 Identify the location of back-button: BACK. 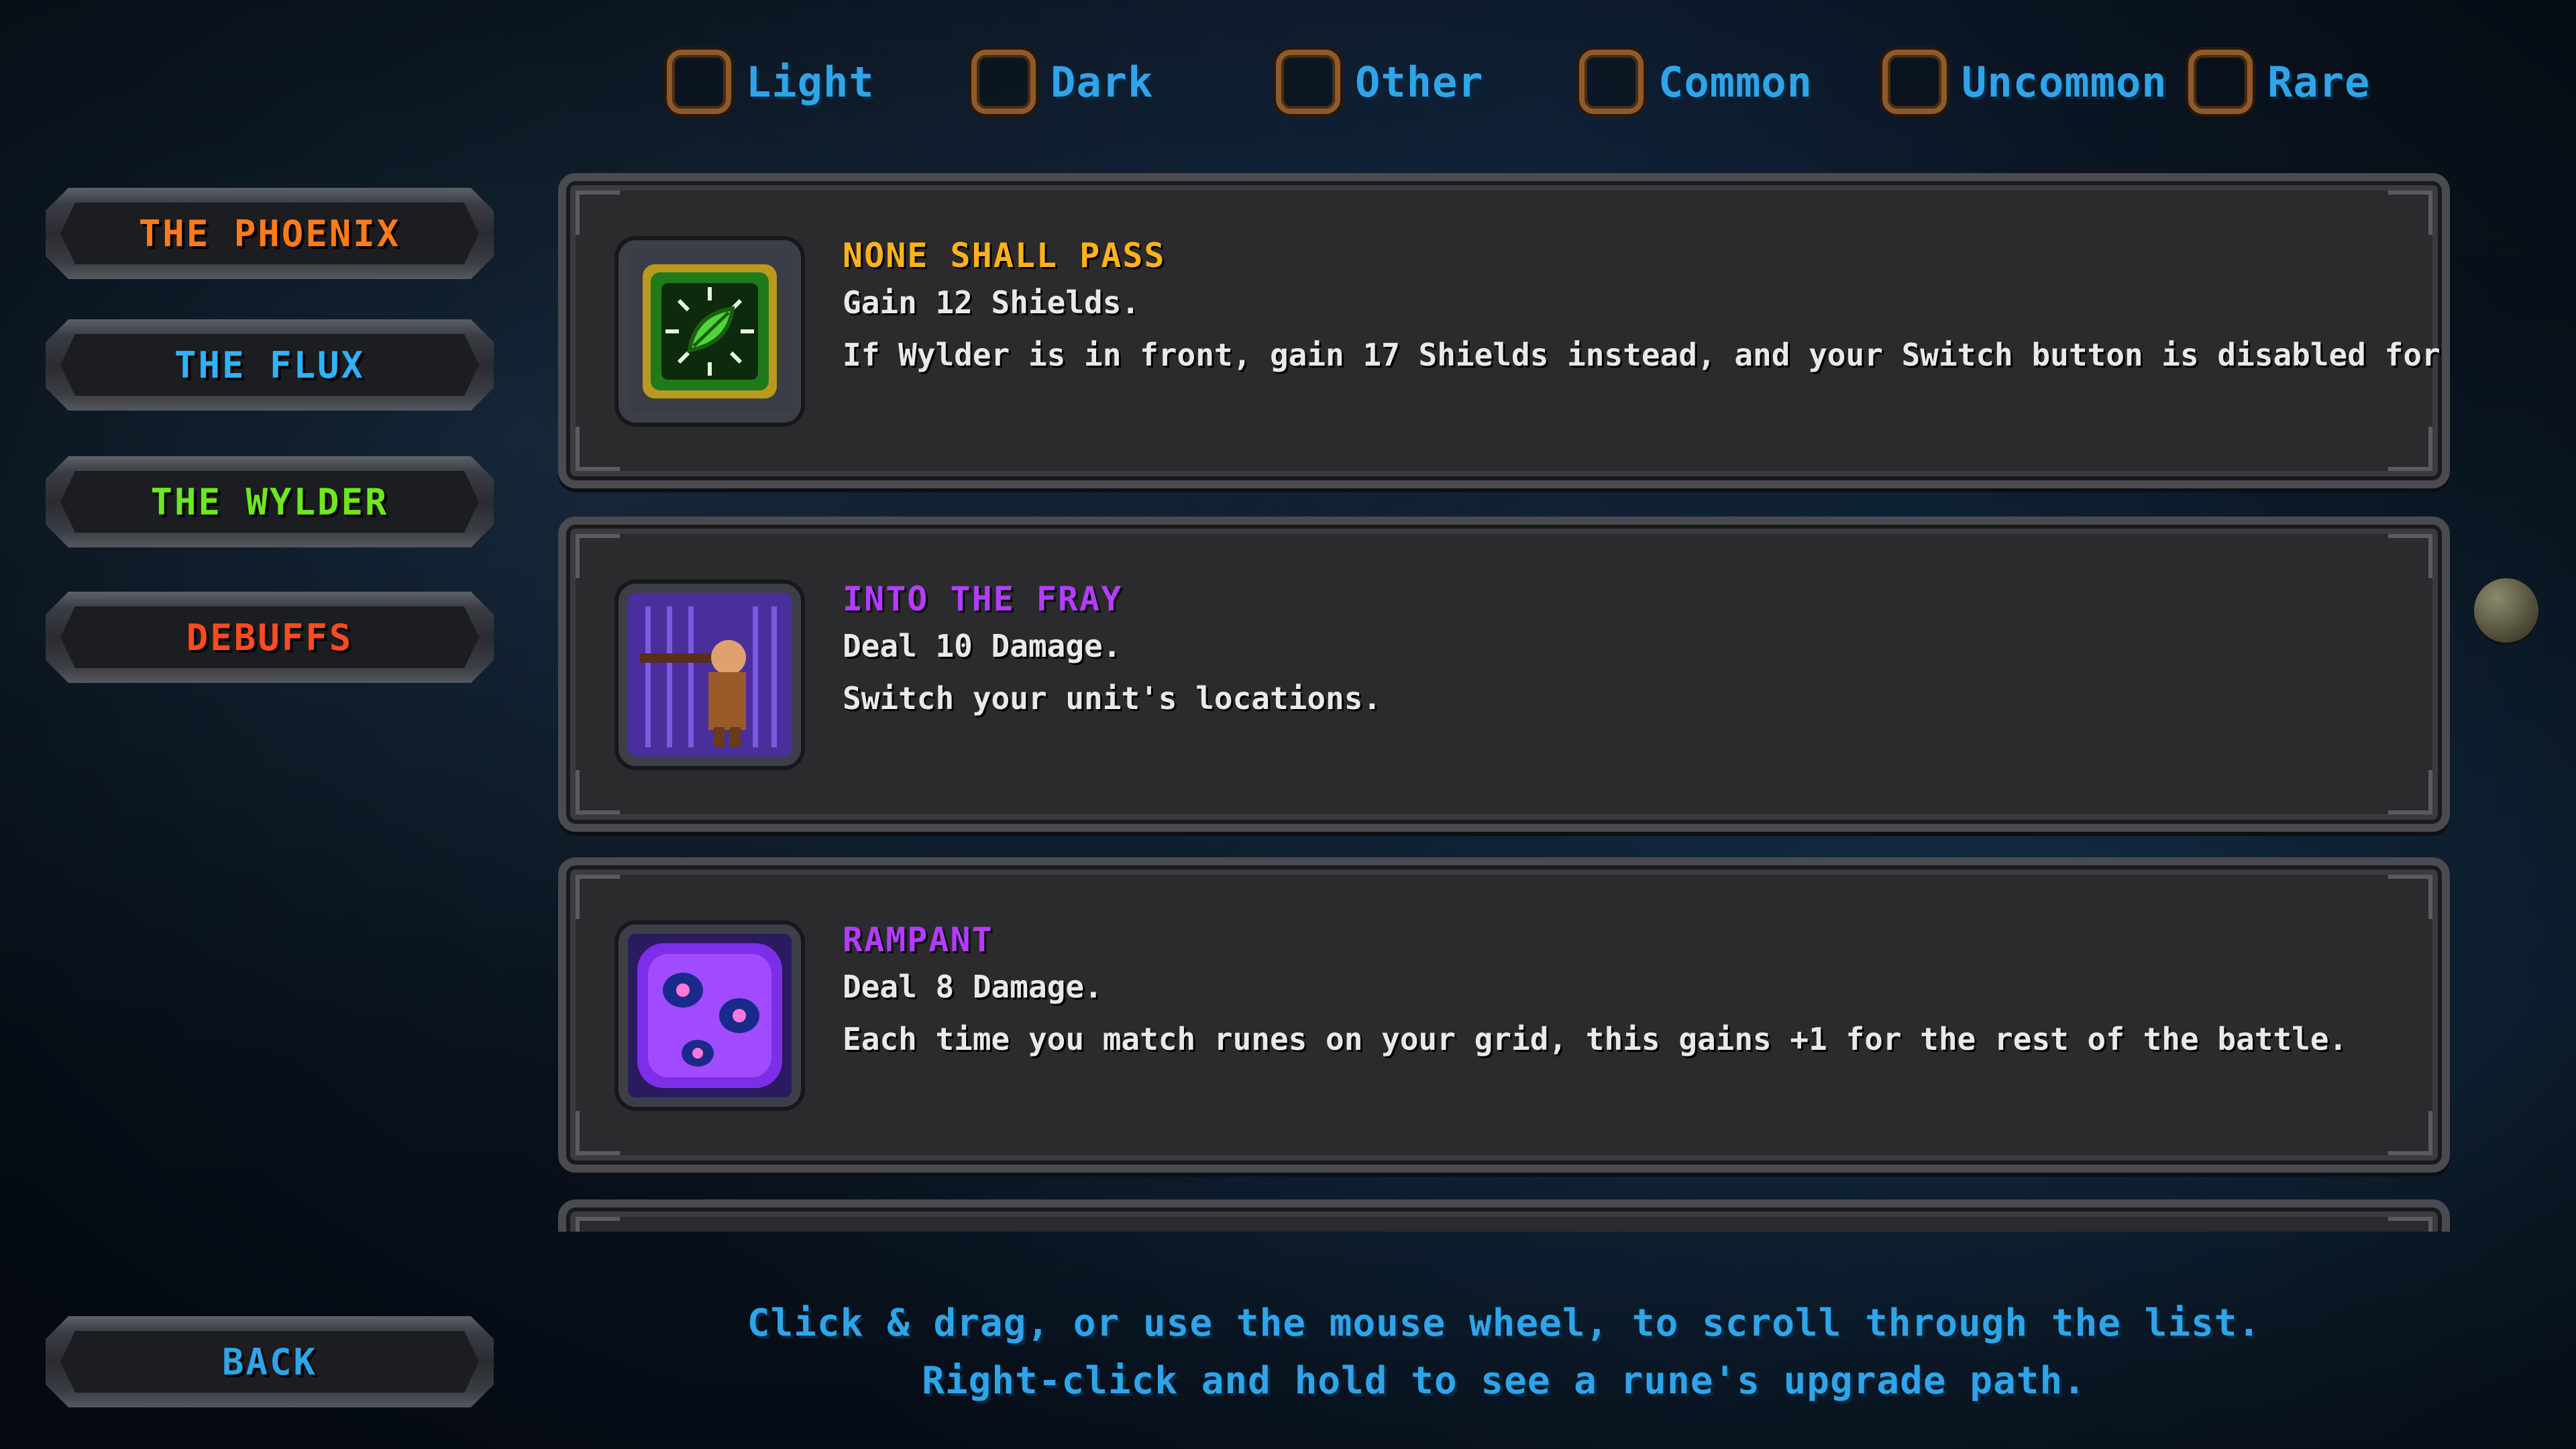
(270, 1361).